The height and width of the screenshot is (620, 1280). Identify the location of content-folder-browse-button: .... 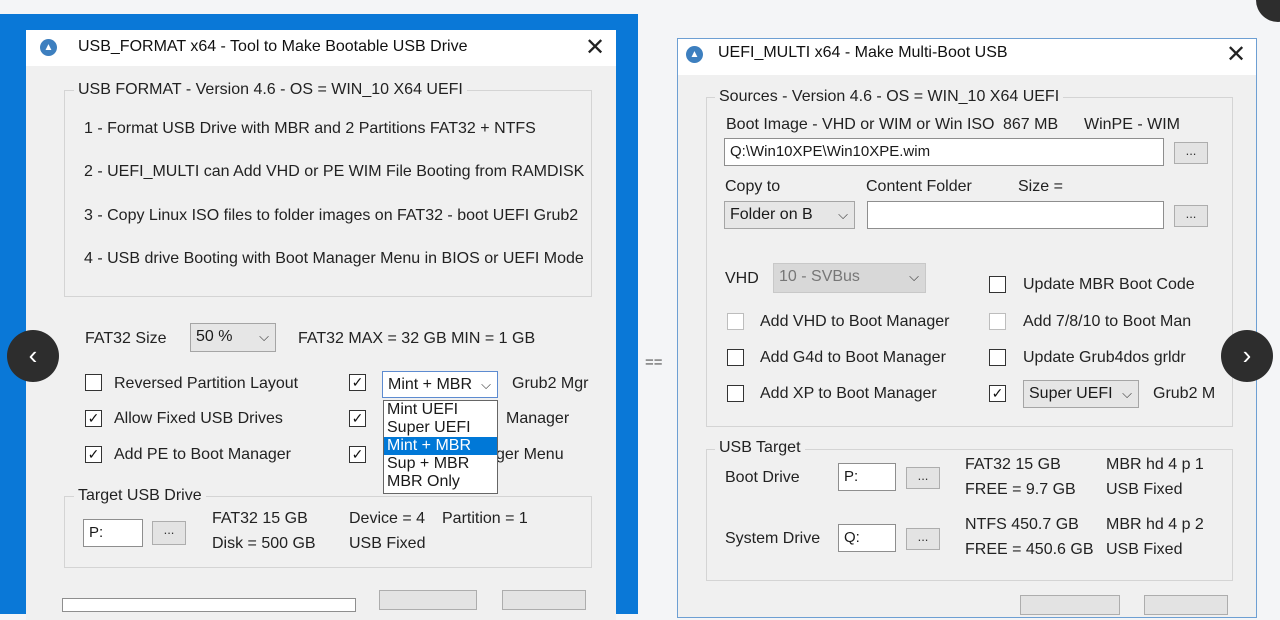
(1191, 216).